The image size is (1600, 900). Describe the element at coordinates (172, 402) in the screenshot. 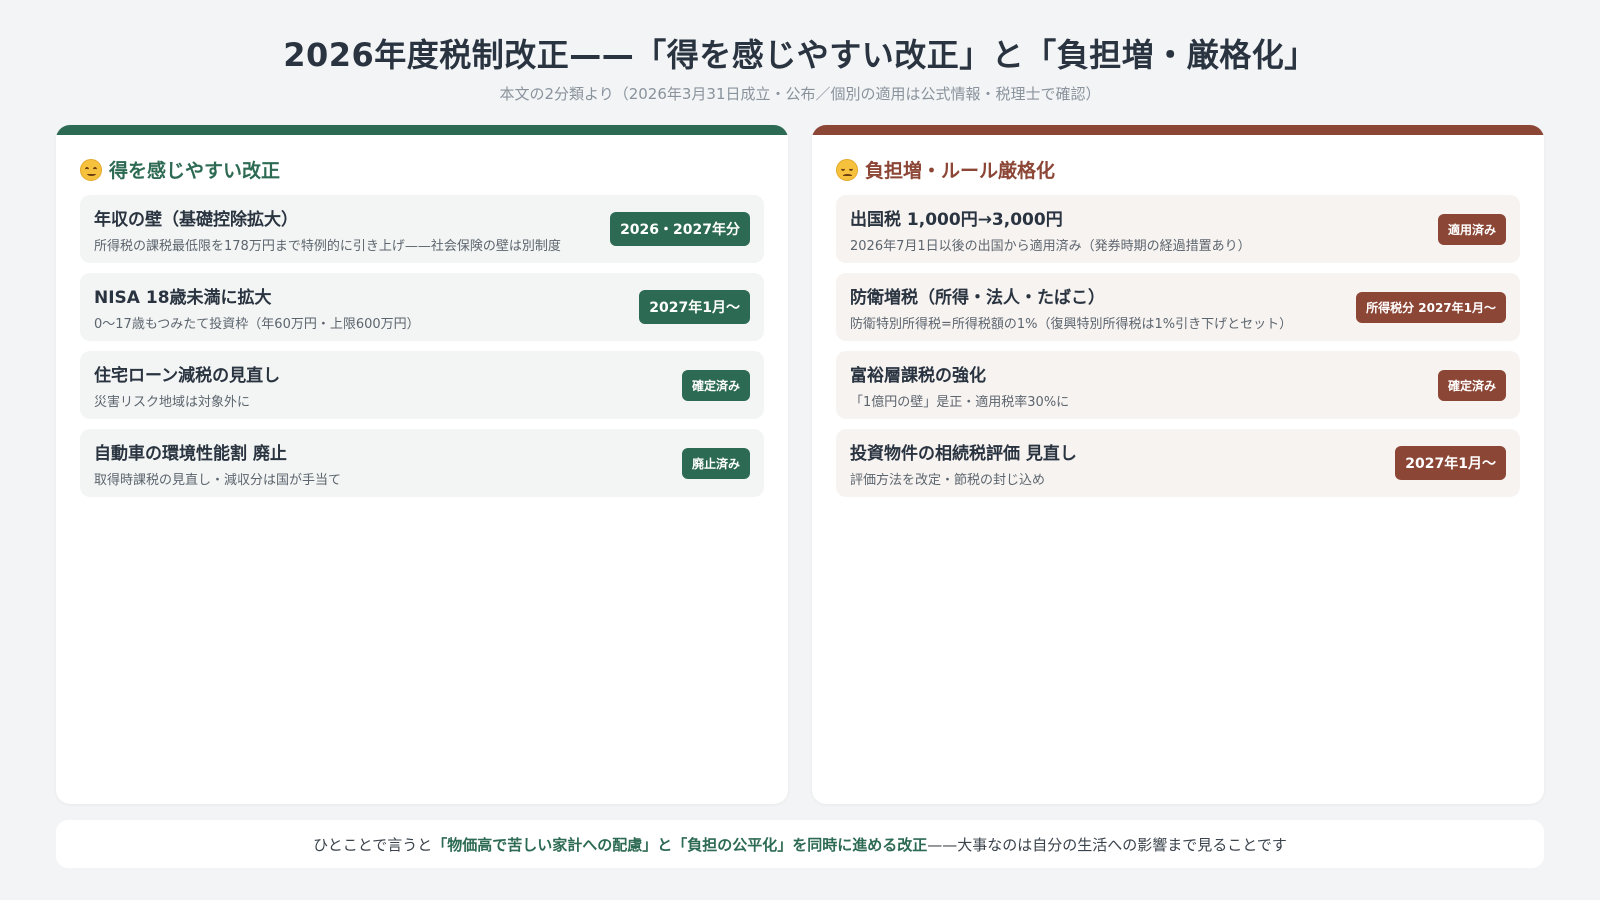

I see `item-description: 災害リスク地域は対象外に` at that location.